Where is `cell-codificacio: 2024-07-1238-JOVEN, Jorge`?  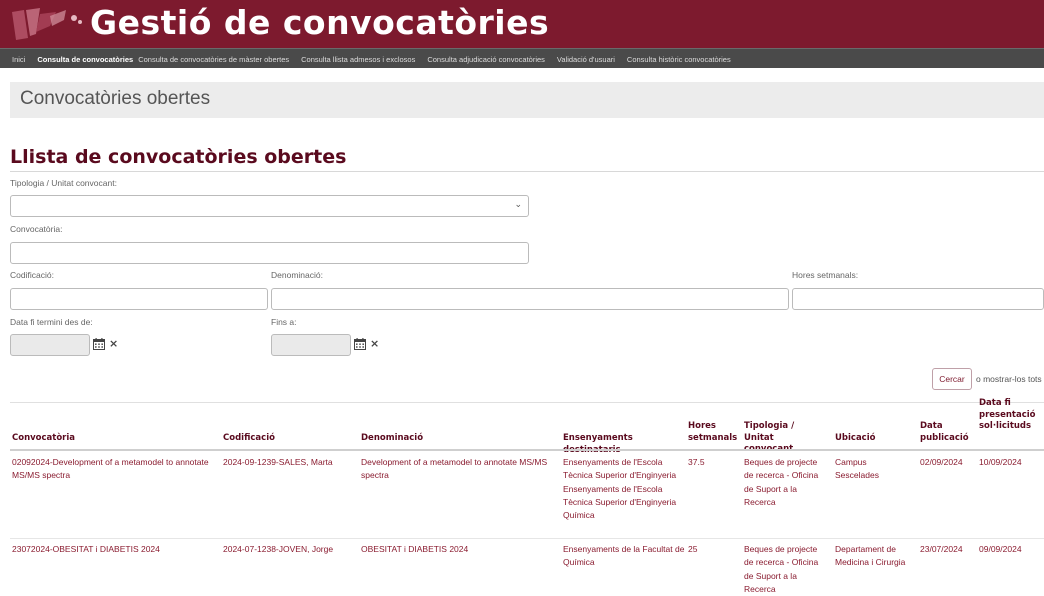 cell-codificacio: 2024-07-1238-JOVEN, Jorge is located at coordinates (278, 549).